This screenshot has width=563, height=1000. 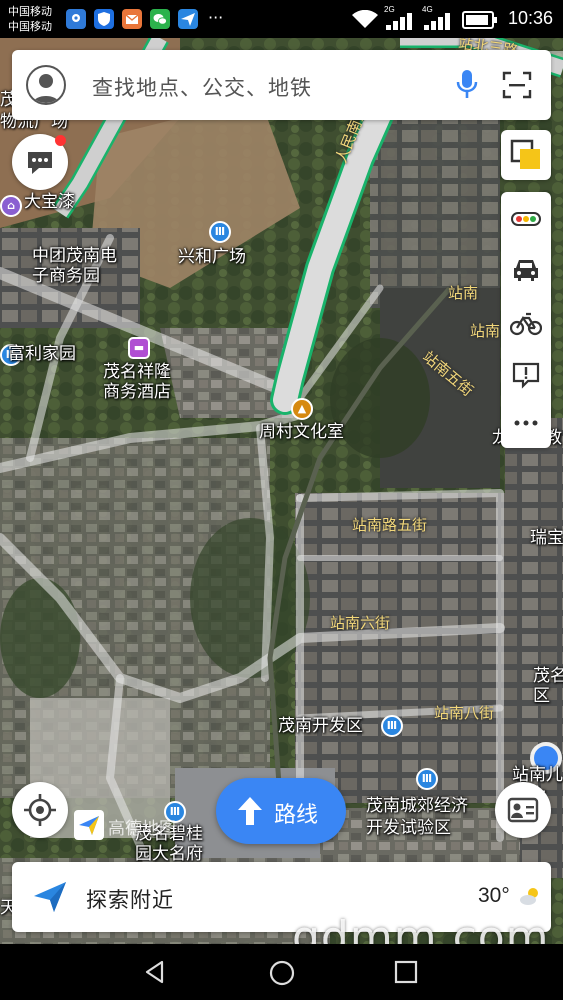 What do you see at coordinates (390, 525) in the screenshot?
I see `street-zhannan-lu-5: 站南路五街` at bounding box center [390, 525].